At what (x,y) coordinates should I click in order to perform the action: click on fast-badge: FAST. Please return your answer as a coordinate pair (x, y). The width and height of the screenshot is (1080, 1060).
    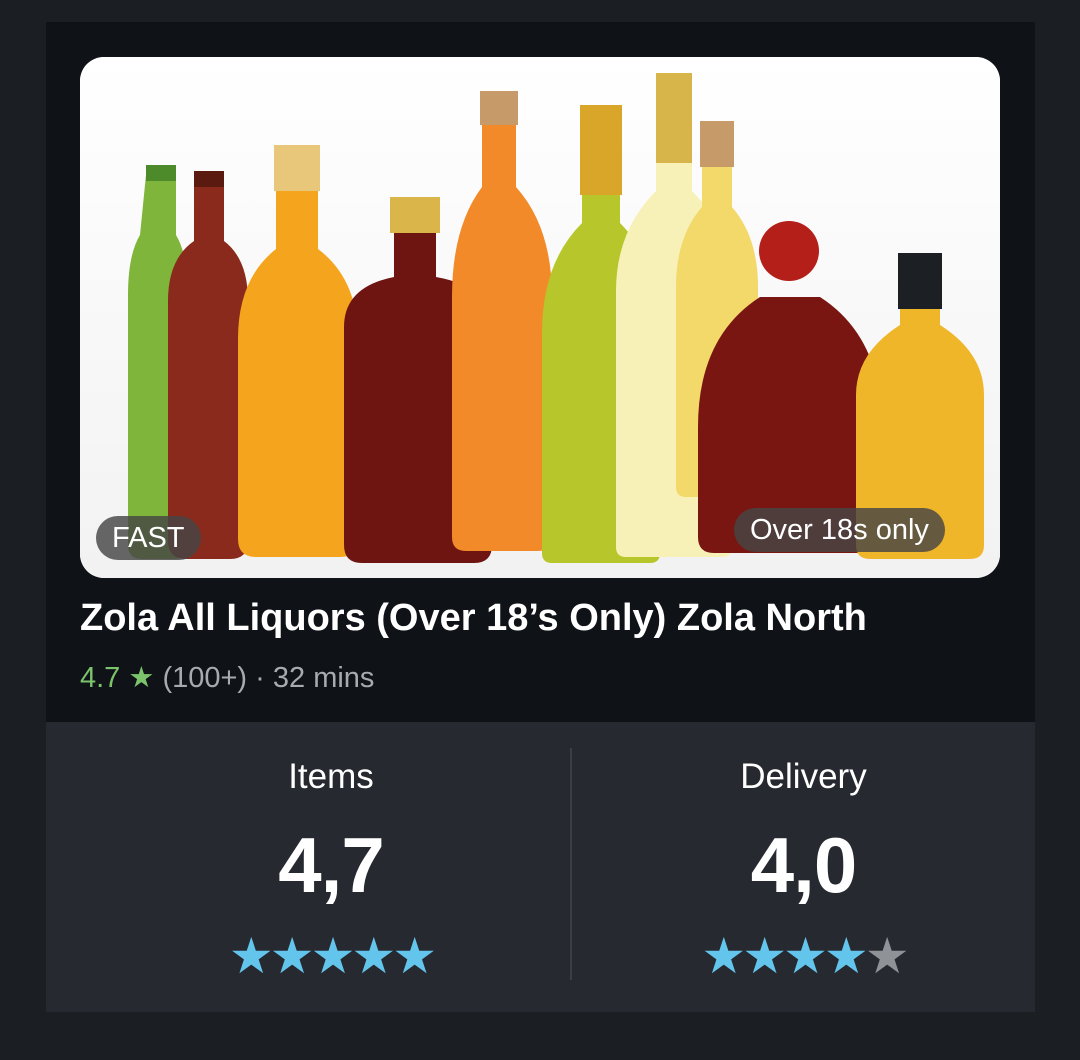
    Looking at the image, I should click on (148, 538).